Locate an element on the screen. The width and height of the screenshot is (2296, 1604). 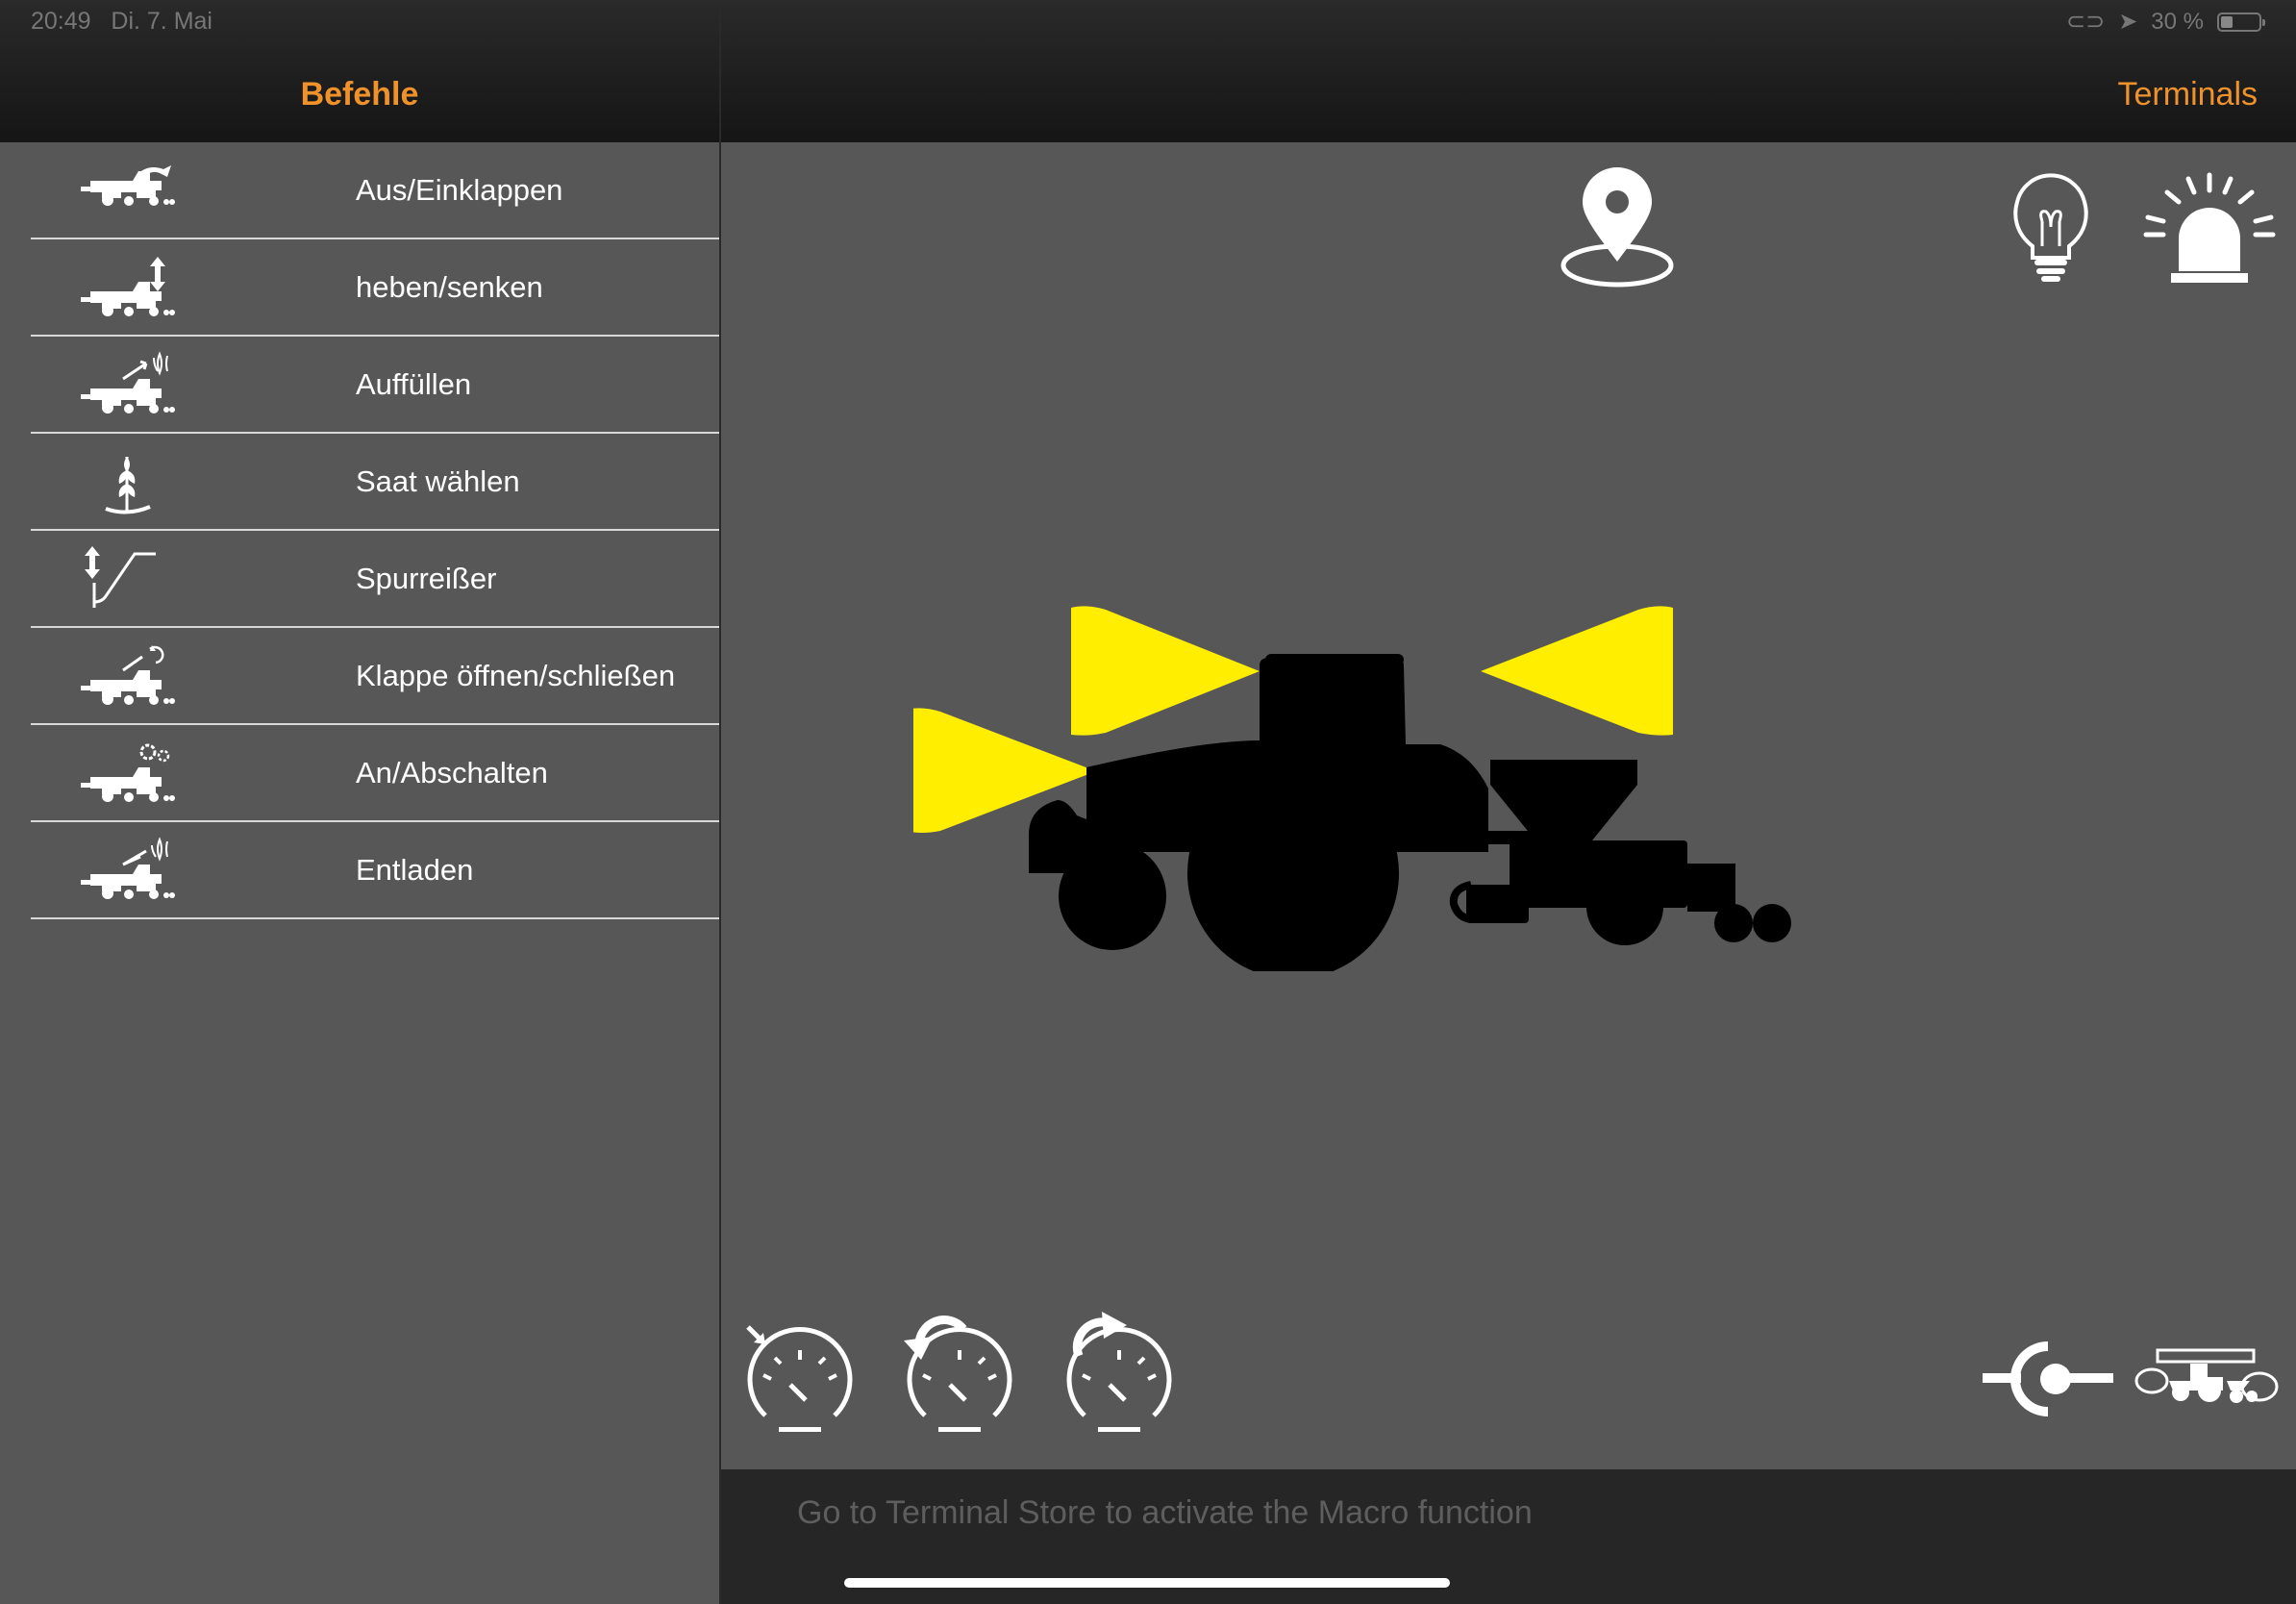
command-item-fill: Auffüllen is located at coordinates (375, 385).